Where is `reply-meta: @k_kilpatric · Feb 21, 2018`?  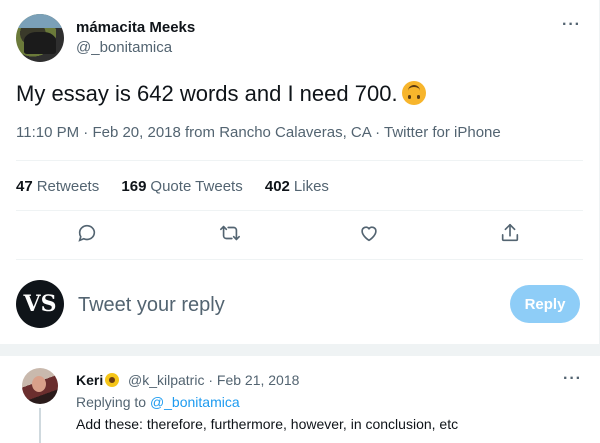
reply-meta: @k_kilpatric · Feb 21, 2018 is located at coordinates (213, 380).